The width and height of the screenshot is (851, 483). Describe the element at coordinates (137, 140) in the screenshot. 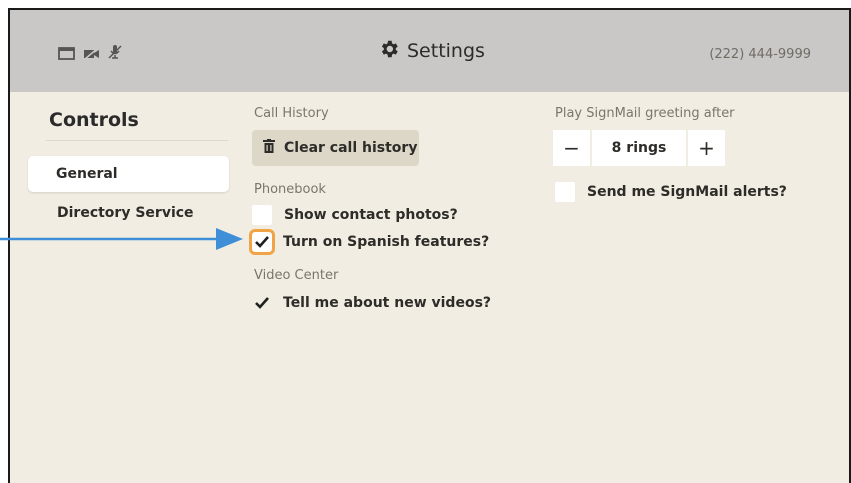

I see `sidebar-divider` at that location.